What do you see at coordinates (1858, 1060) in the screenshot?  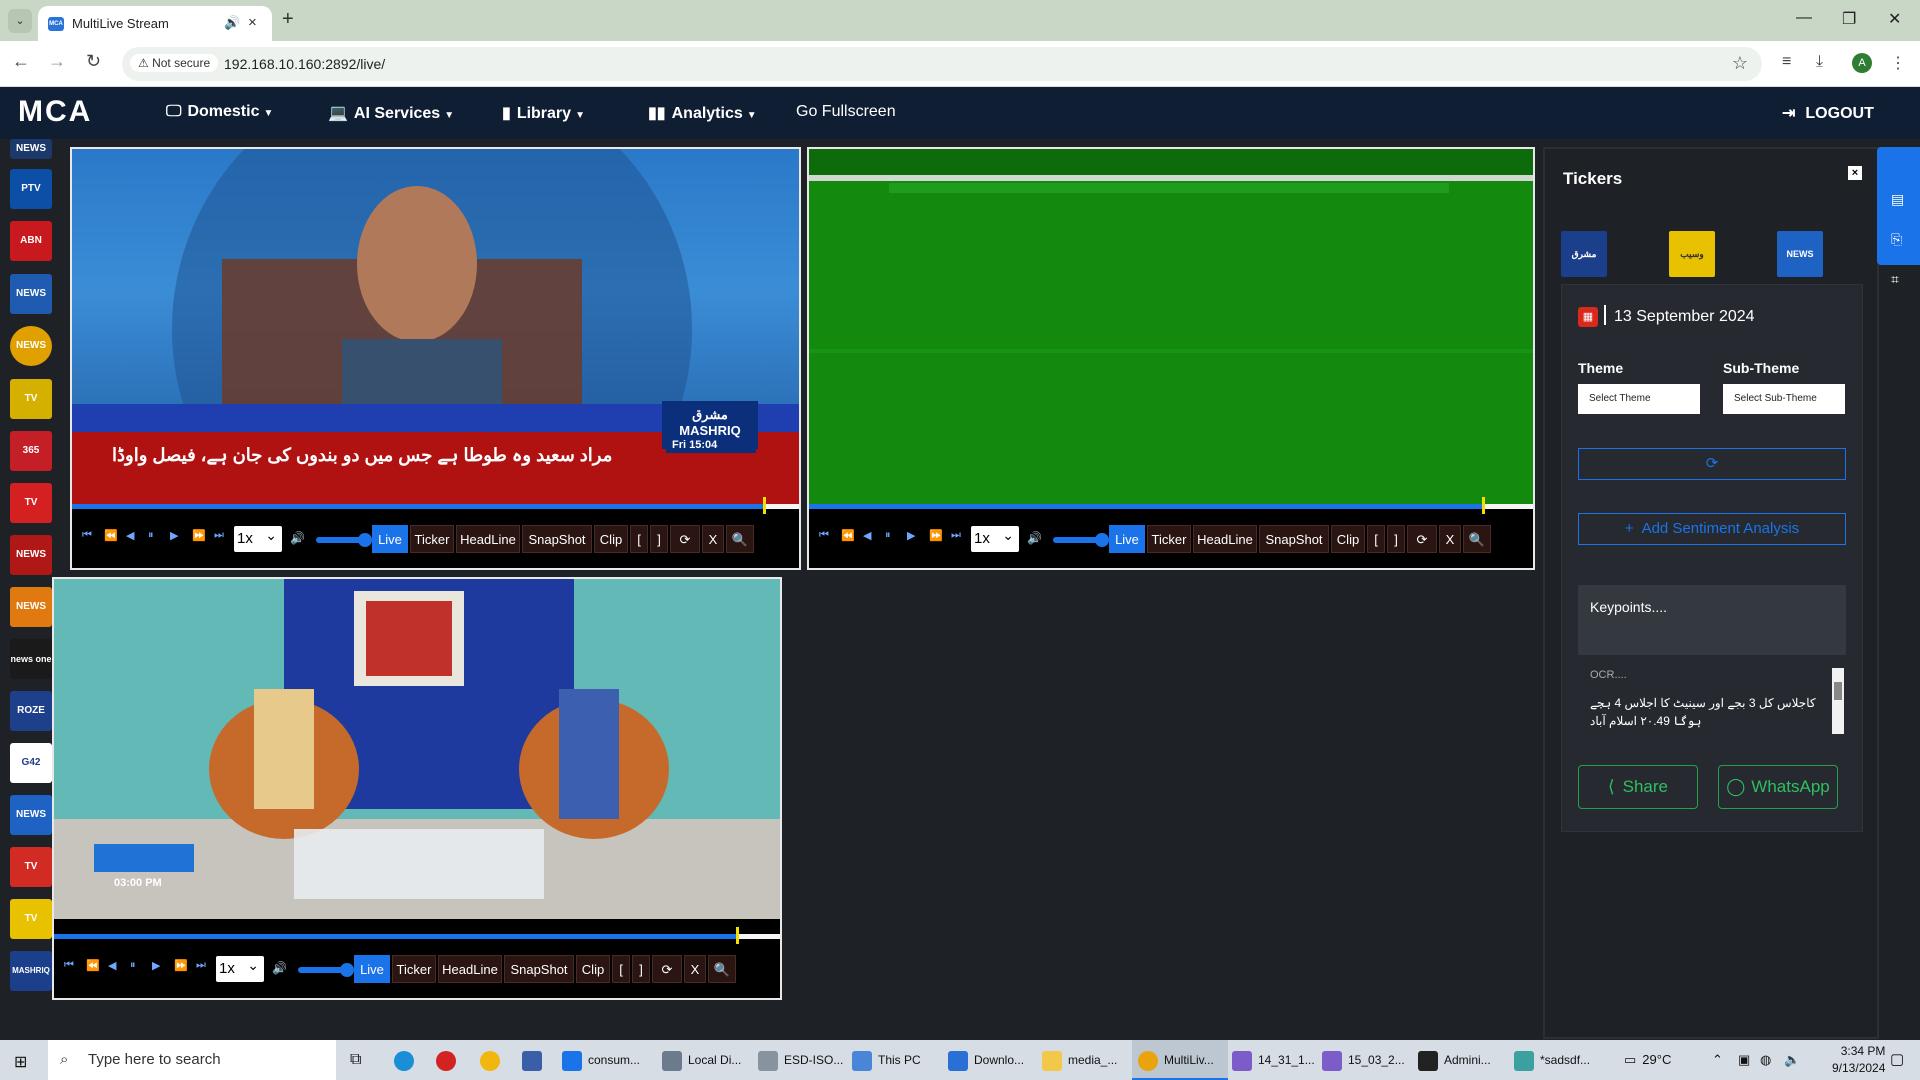 I see `taskbar-clock: 3:34 PM 9/13/2024` at bounding box center [1858, 1060].